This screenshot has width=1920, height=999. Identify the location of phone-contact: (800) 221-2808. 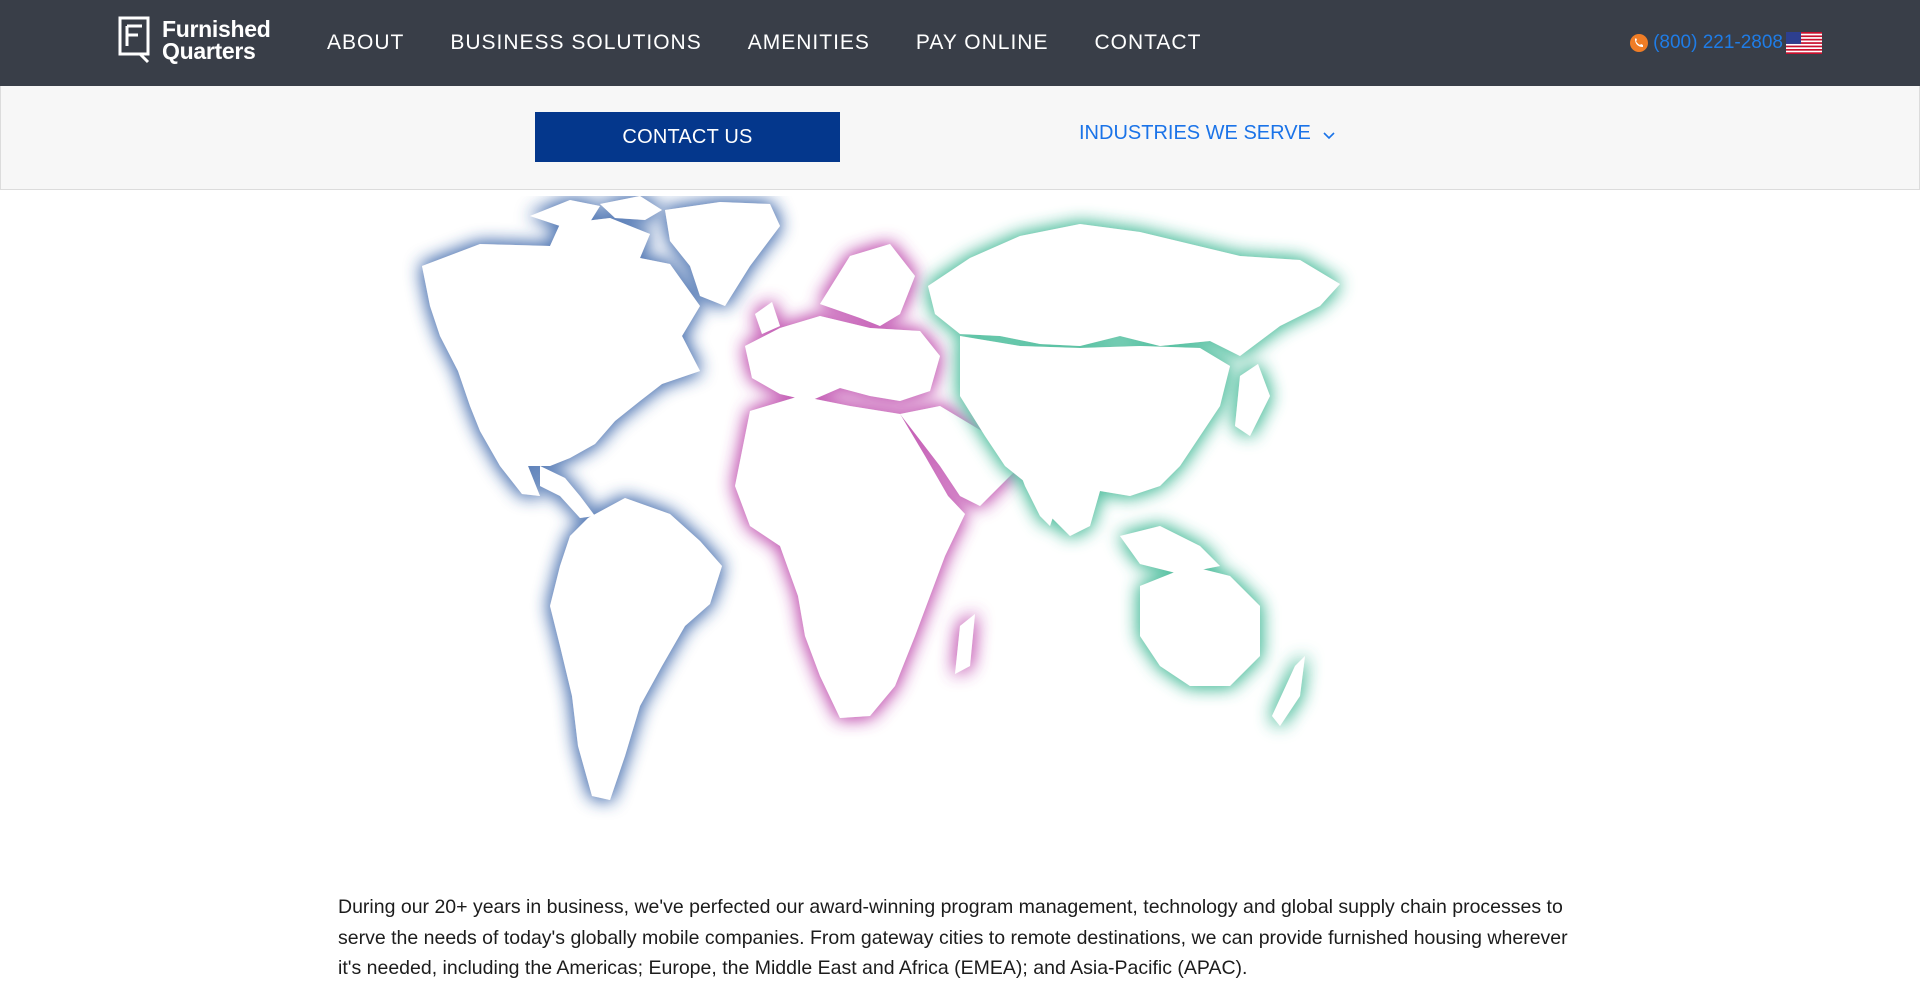
(1725, 43).